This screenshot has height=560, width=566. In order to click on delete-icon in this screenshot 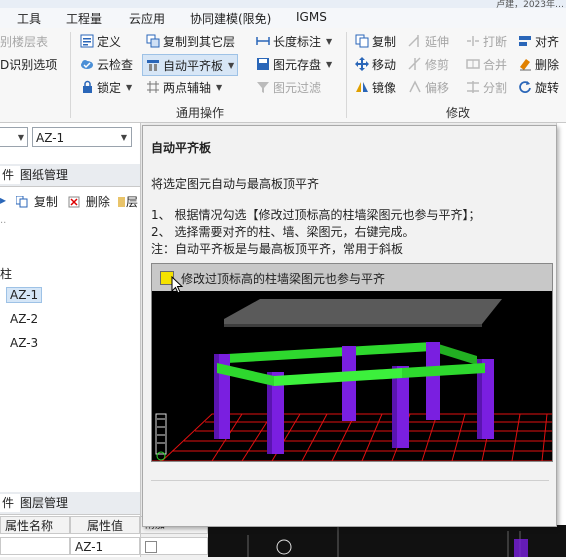, I will do `click(75, 203)`.